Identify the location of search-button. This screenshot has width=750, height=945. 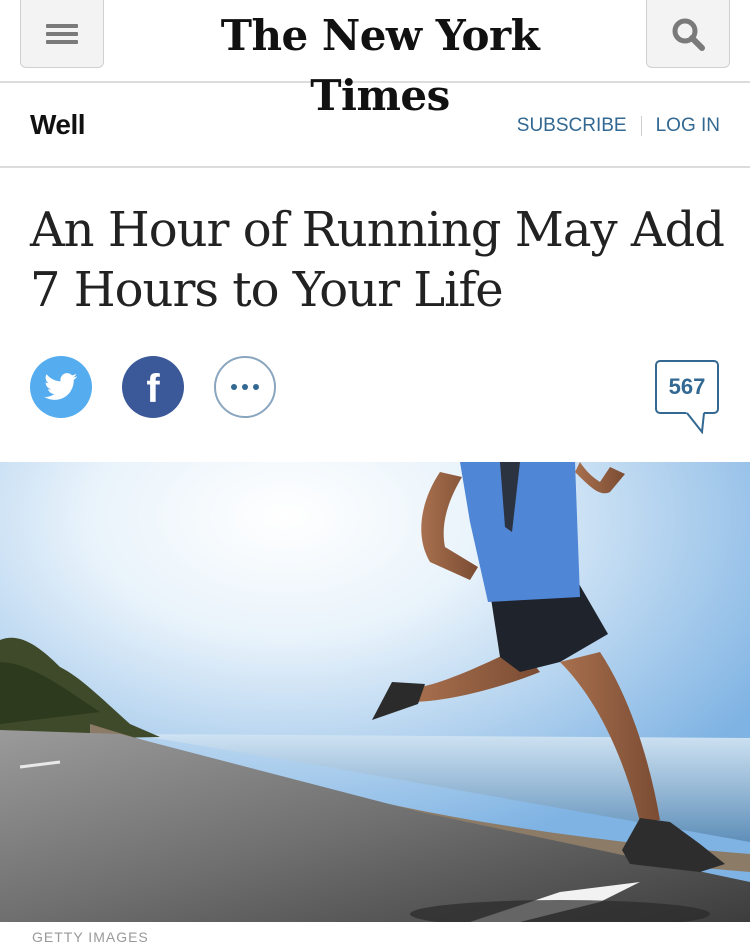
(688, 34).